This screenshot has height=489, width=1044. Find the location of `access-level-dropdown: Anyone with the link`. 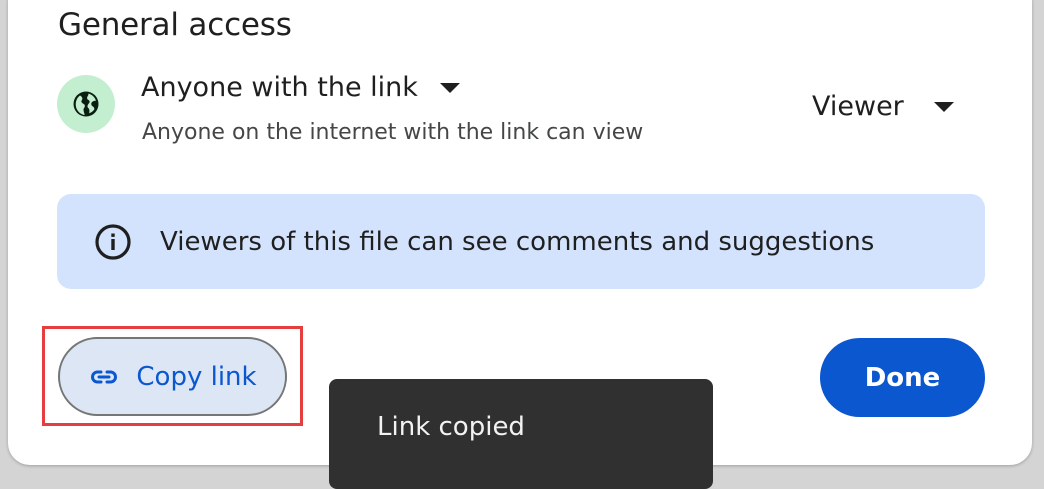

access-level-dropdown: Anyone with the link is located at coordinates (300, 87).